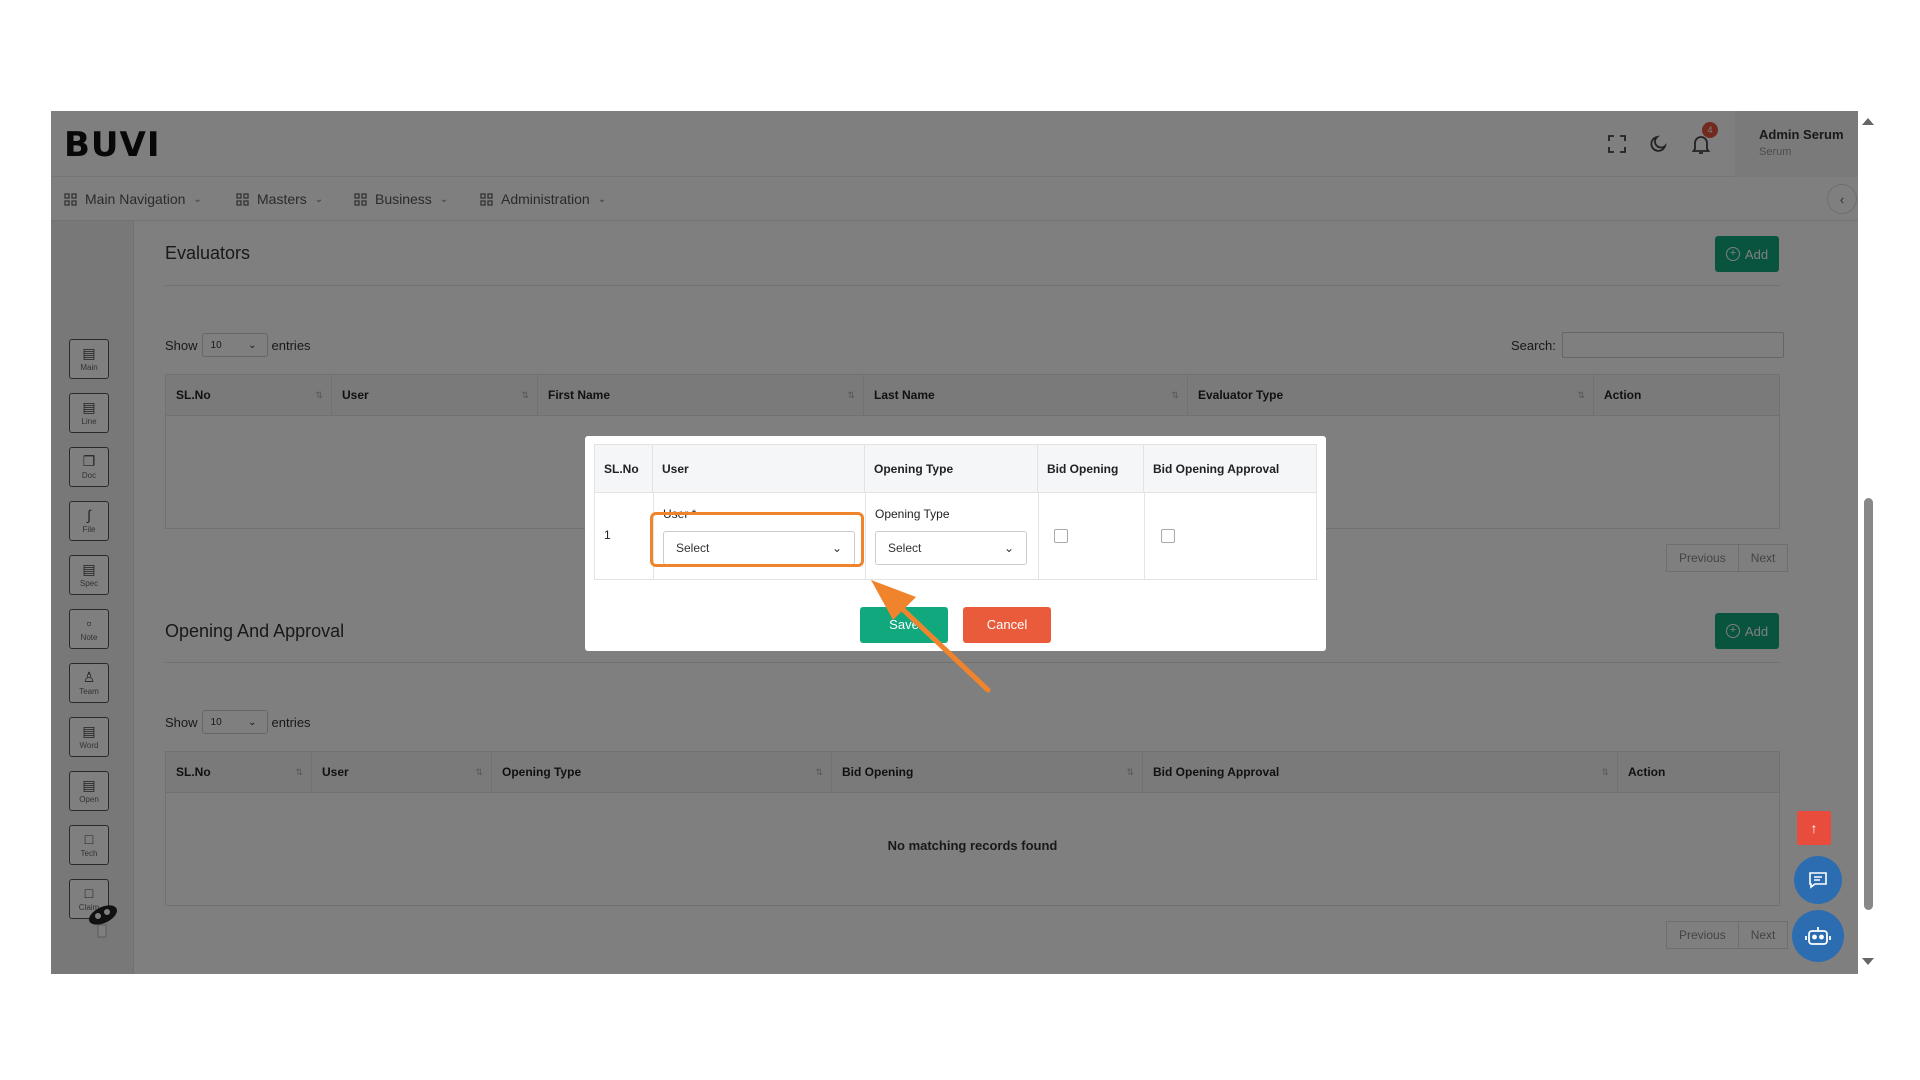 This screenshot has width=1920, height=1080. I want to click on chevron-down-icon: ⌄, so click(1008, 548).